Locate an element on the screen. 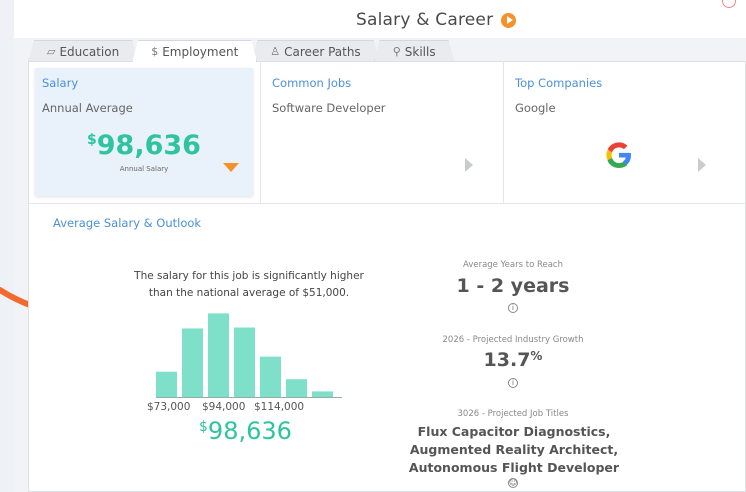  tab-label: Education is located at coordinates (89, 51).